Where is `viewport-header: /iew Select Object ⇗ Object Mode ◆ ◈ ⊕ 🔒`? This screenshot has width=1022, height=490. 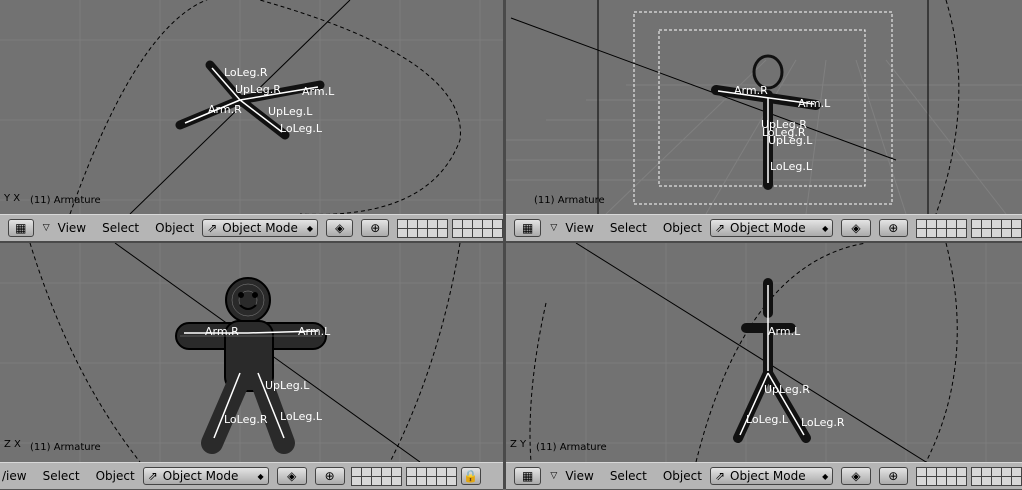 viewport-header: /iew Select Object ⇗ Object Mode ◆ ◈ ⊕ 🔒 is located at coordinates (251, 476).